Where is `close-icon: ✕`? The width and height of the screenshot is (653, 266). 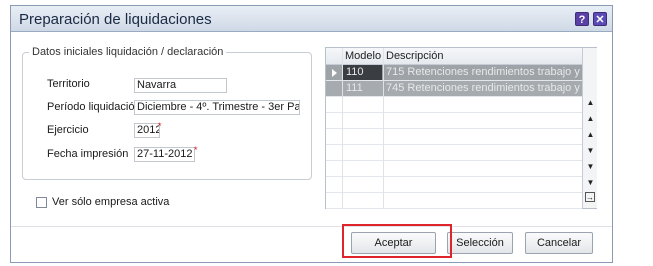
close-icon: ✕ is located at coordinates (600, 19).